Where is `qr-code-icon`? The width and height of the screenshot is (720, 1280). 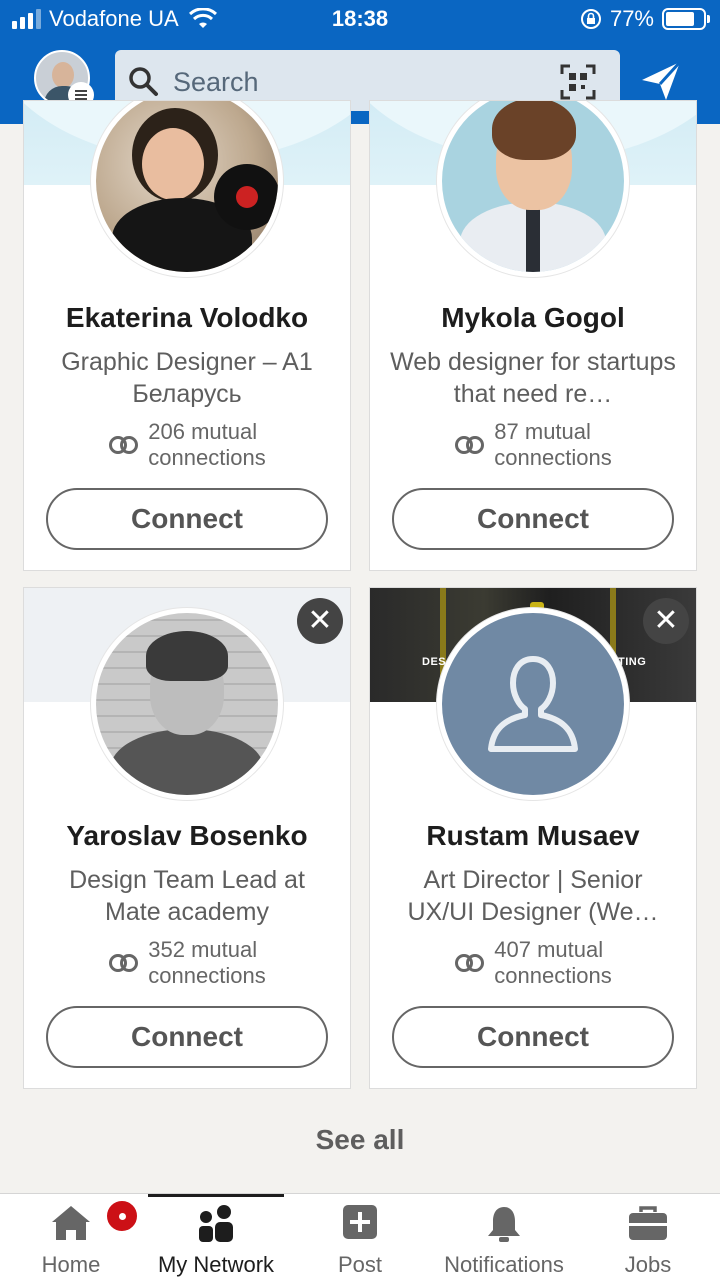 qr-code-icon is located at coordinates (578, 82).